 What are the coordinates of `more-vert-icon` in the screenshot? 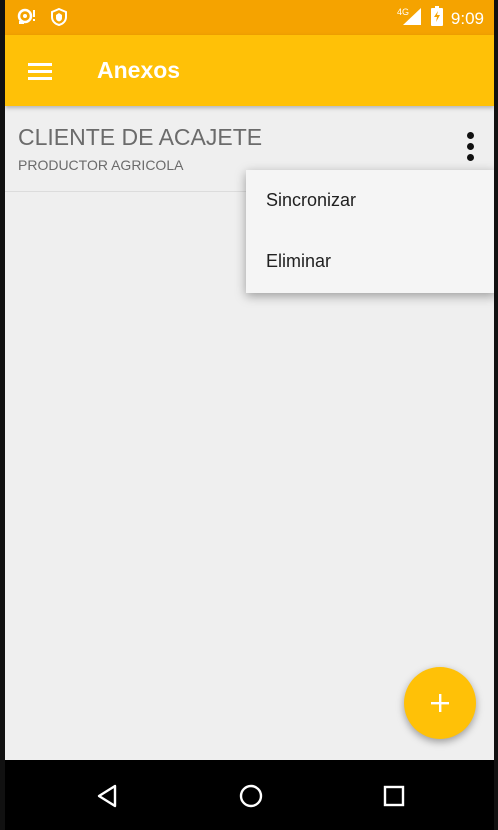 It's located at (470, 146).